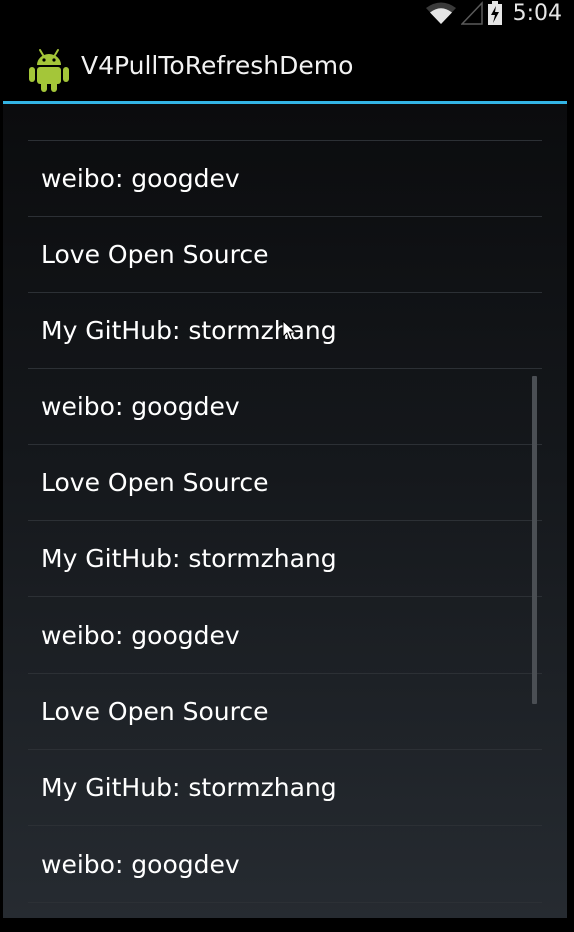 The height and width of the screenshot is (932, 574). Describe the element at coordinates (49, 69) in the screenshot. I see `android-icon` at that location.